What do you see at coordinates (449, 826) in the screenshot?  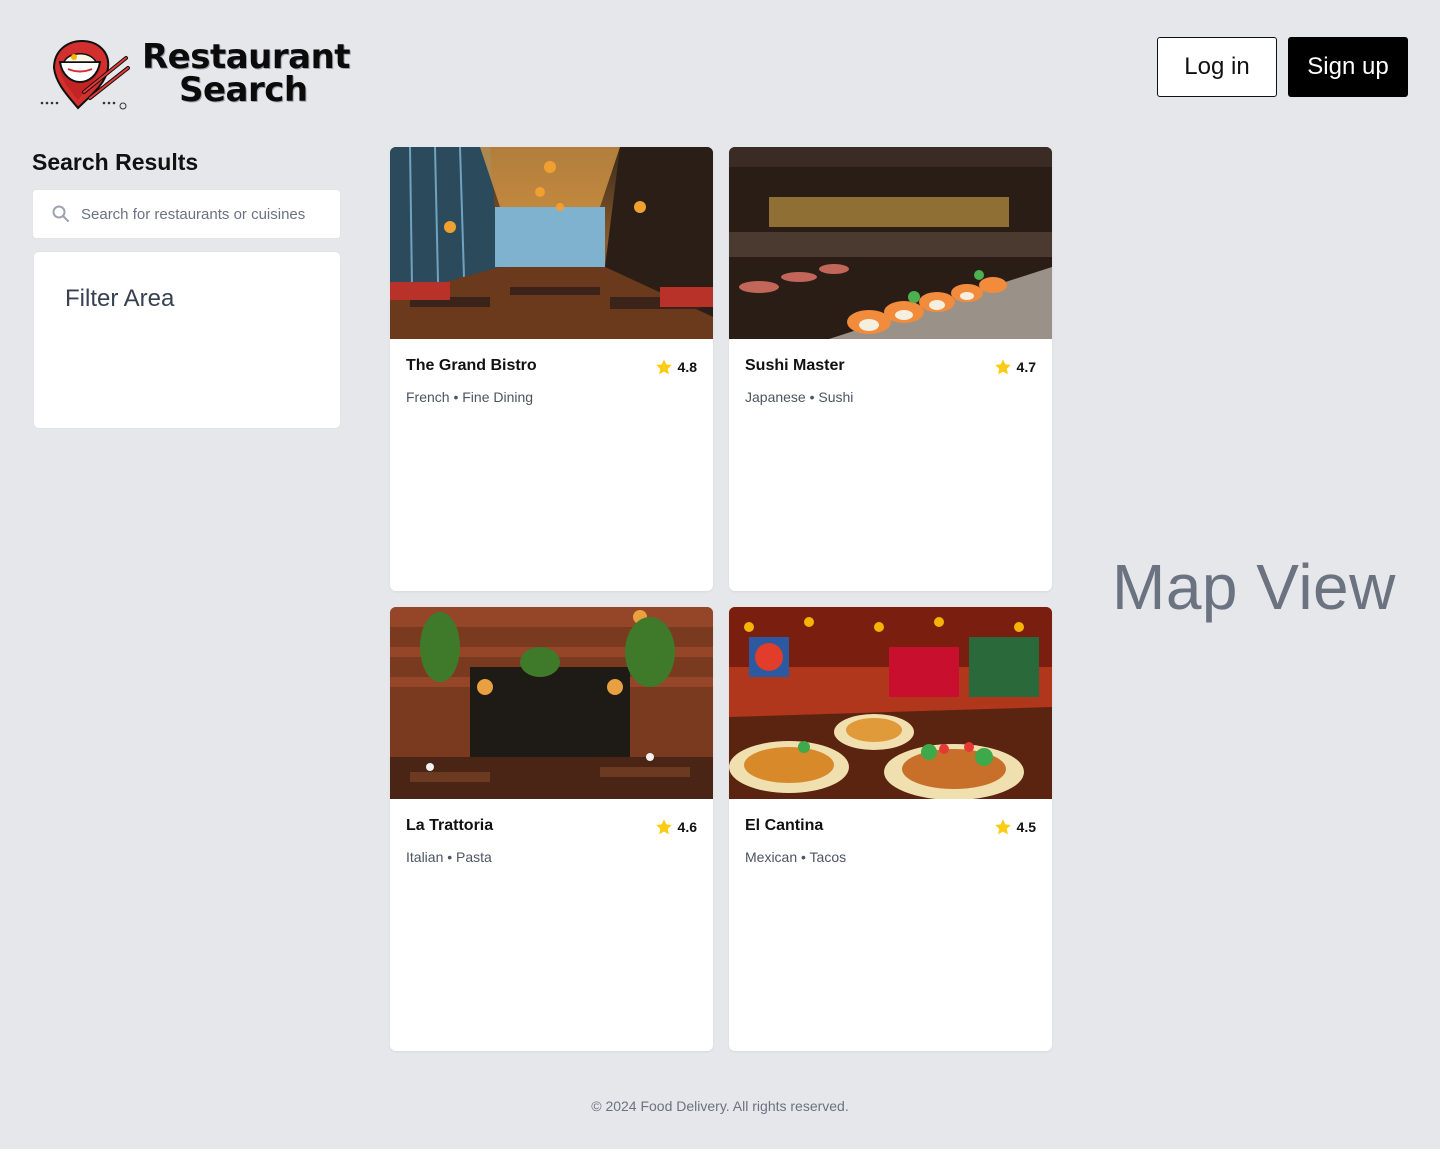 I see `restaurant-name: La Trattoria` at bounding box center [449, 826].